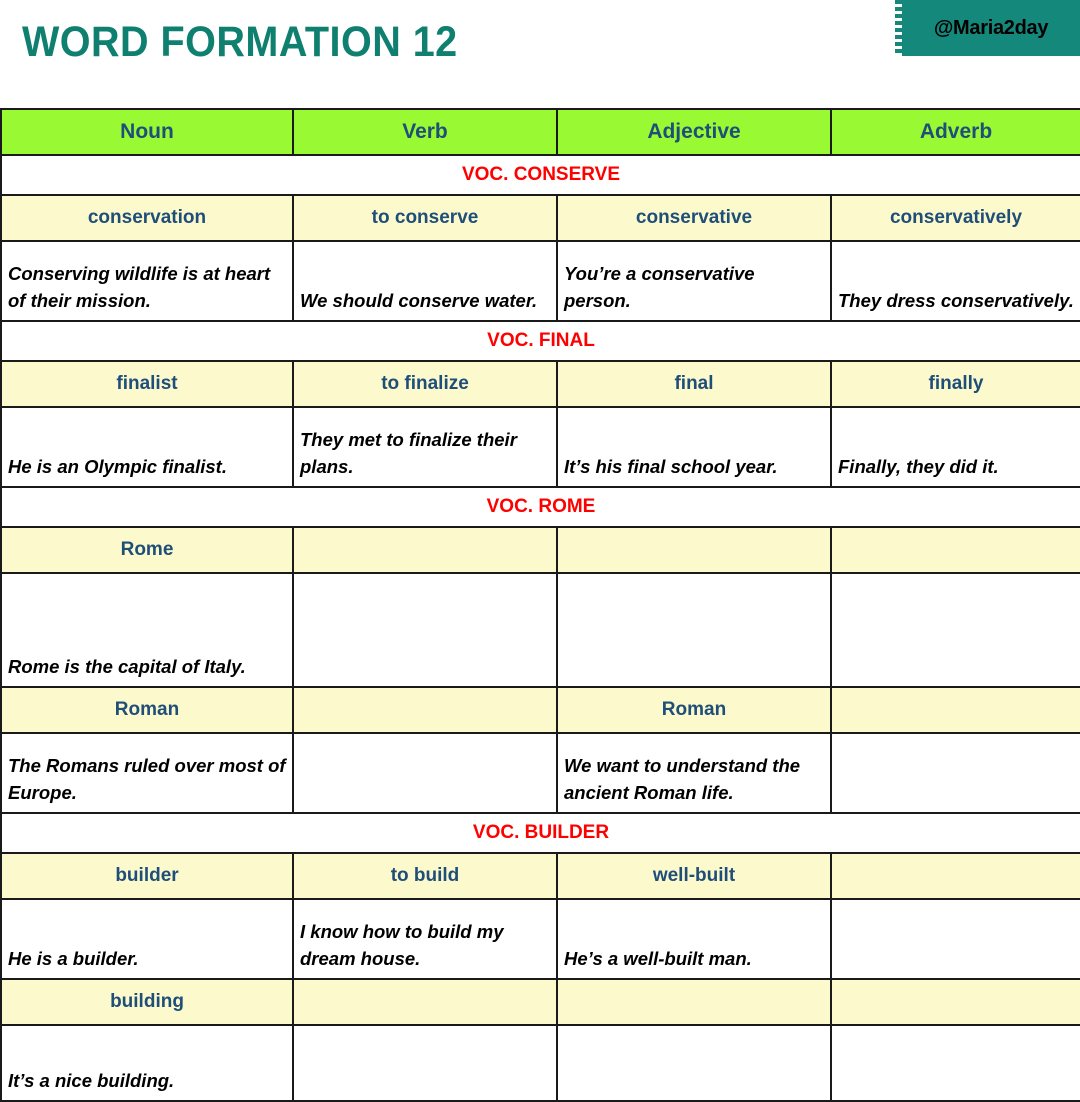 This screenshot has width=1080, height=1102. What do you see at coordinates (425, 384) in the screenshot?
I see `word-cell: to finalize` at bounding box center [425, 384].